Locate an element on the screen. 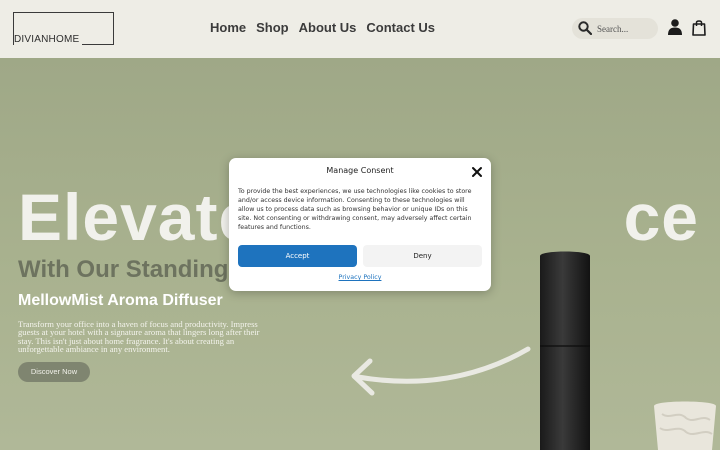 The image size is (720, 450). nav-shop: Shop is located at coordinates (272, 27).